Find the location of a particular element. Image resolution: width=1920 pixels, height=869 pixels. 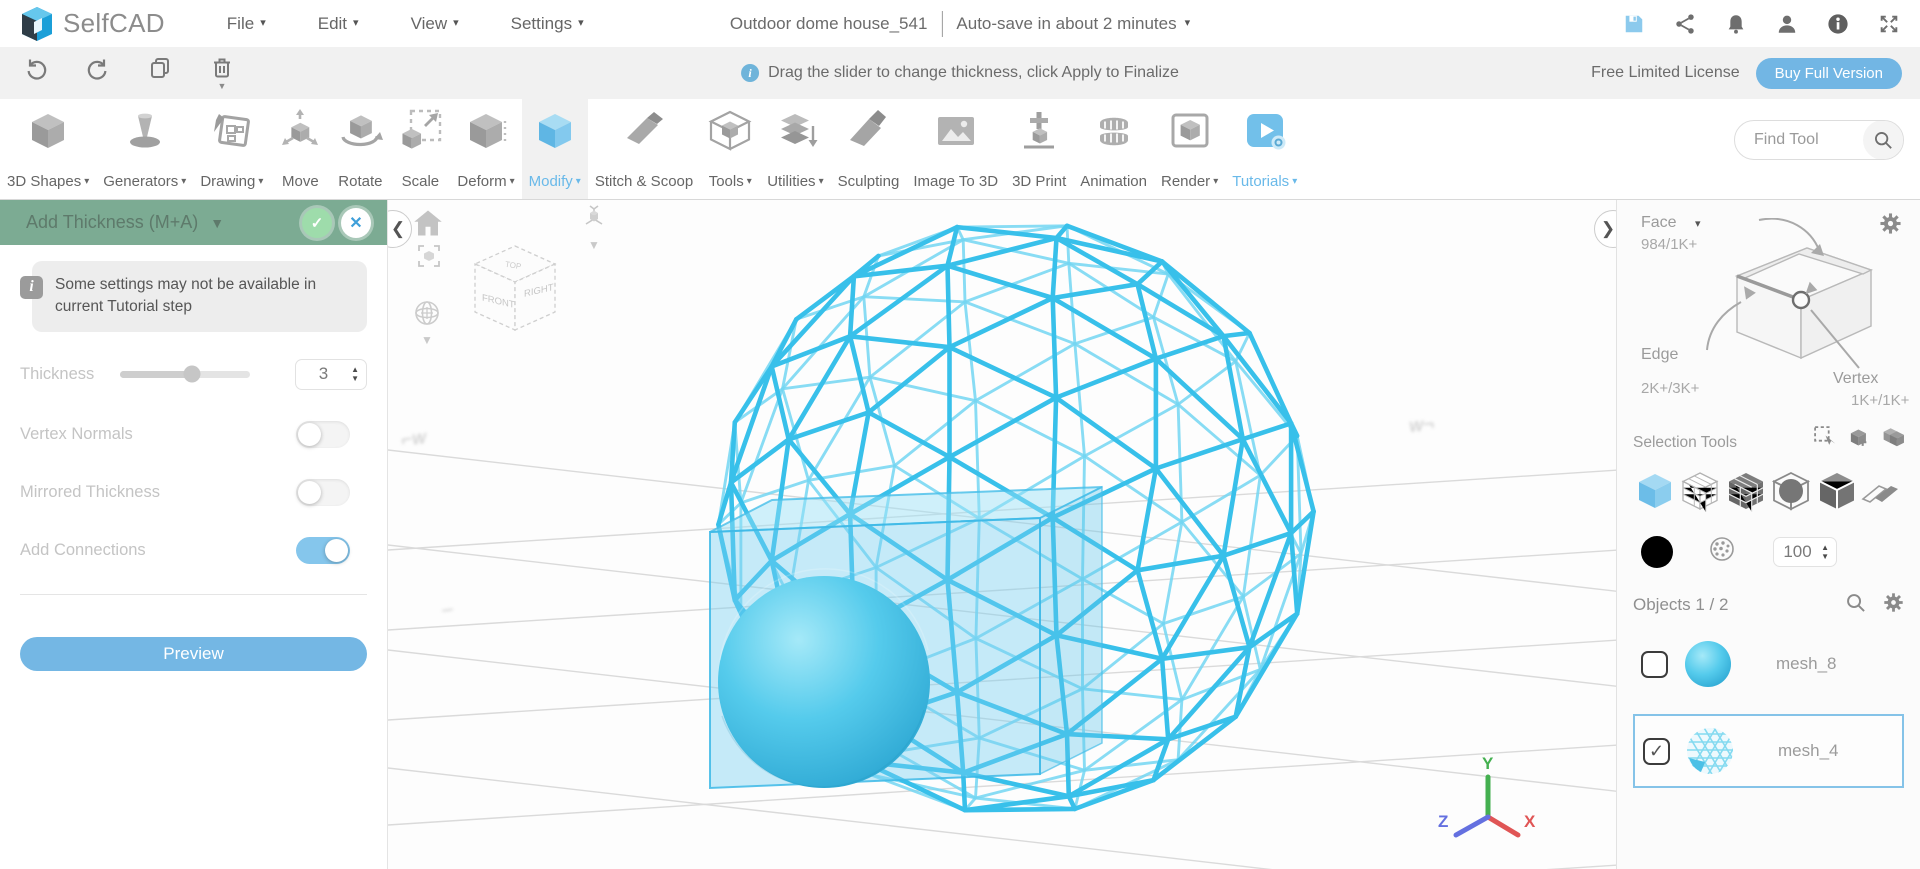

axes-widget-icon is located at coordinates (594, 221).